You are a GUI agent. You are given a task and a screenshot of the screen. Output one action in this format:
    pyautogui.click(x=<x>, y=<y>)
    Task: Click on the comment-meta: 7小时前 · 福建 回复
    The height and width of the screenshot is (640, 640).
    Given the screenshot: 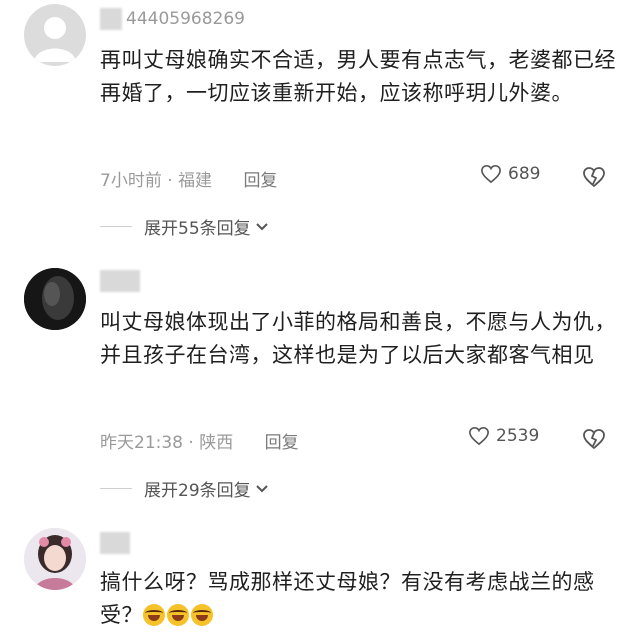 What is the action you would take?
    pyautogui.click(x=188, y=178)
    